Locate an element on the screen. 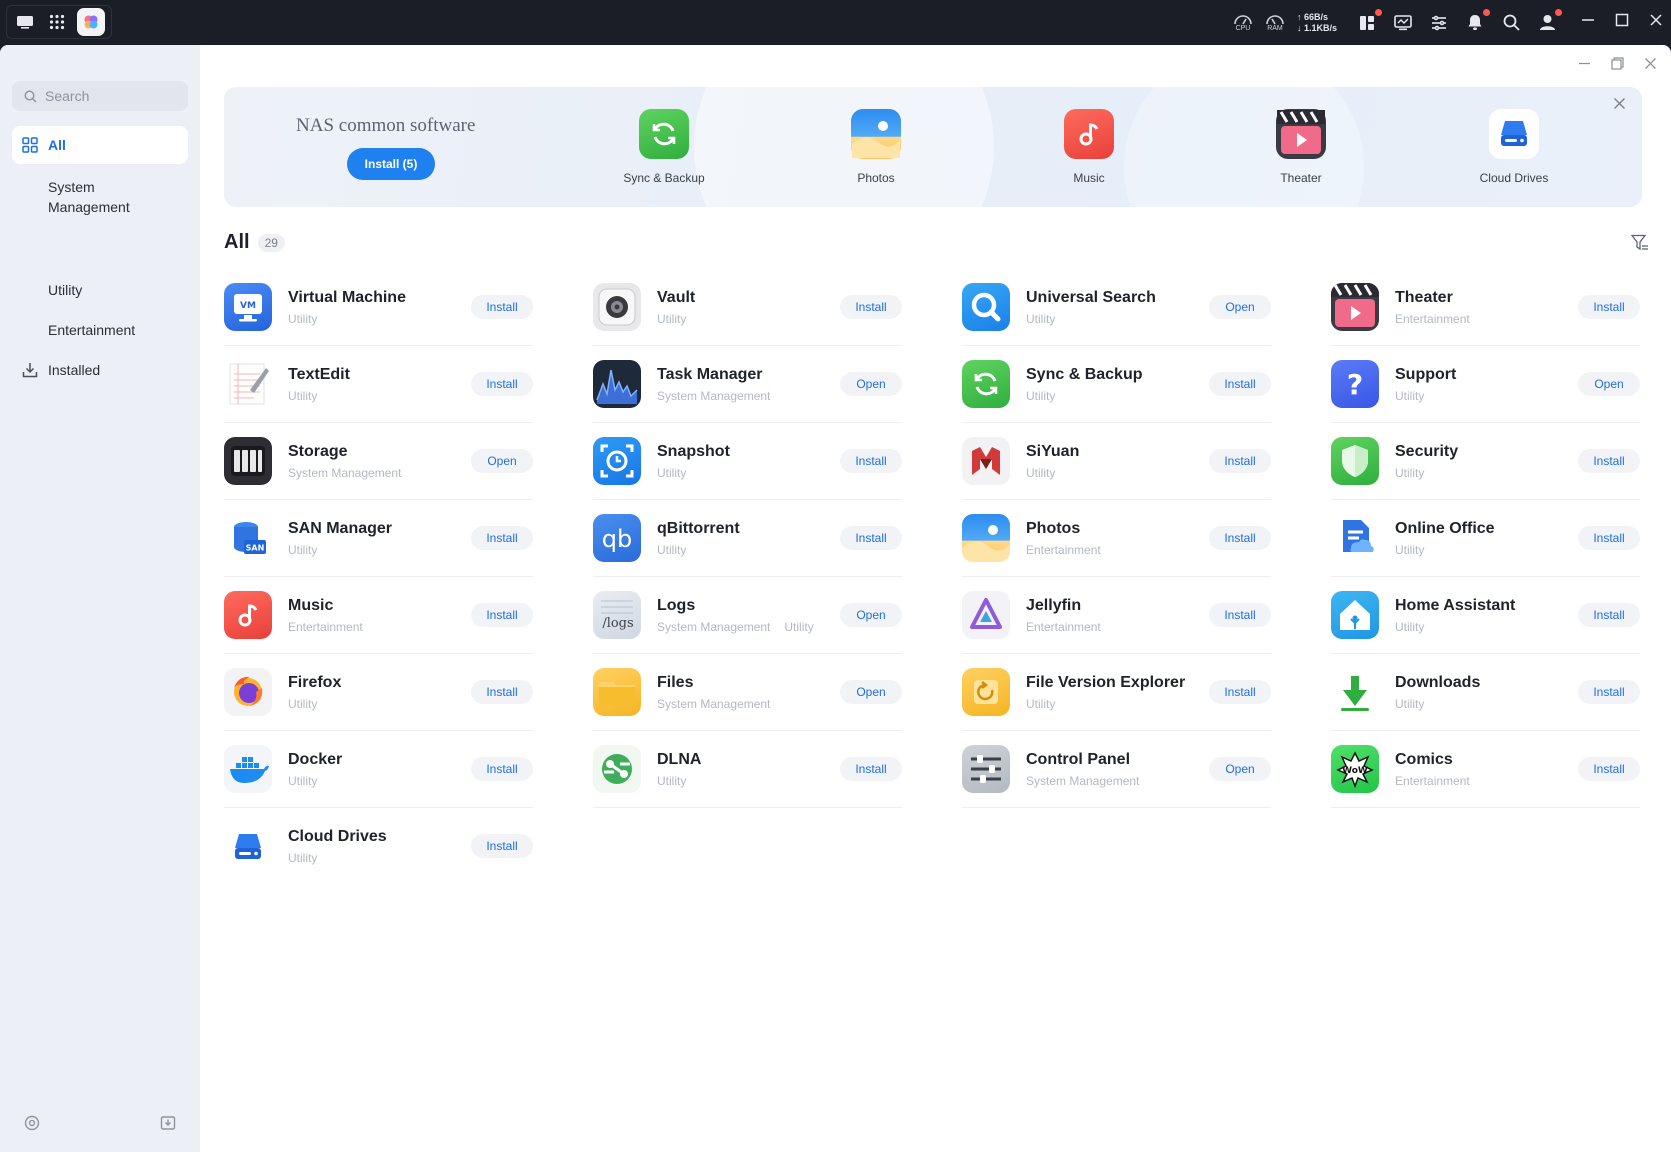 Image resolution: width=1671 pixels, height=1152 pixels. banner-app-music: Music is located at coordinates (1089, 147).